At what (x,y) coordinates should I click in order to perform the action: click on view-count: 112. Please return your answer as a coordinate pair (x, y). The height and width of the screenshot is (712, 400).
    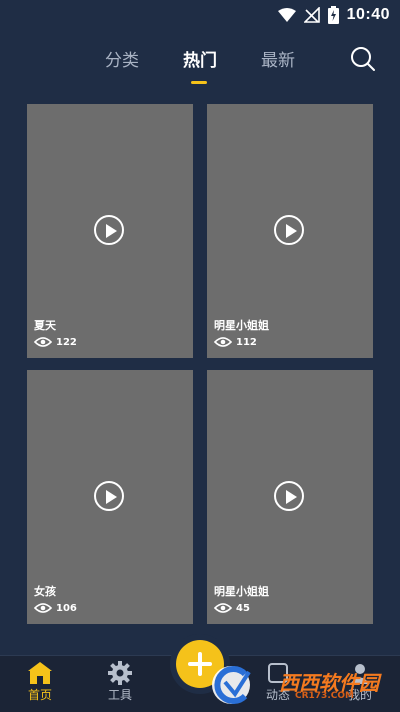
    Looking at the image, I should click on (235, 342).